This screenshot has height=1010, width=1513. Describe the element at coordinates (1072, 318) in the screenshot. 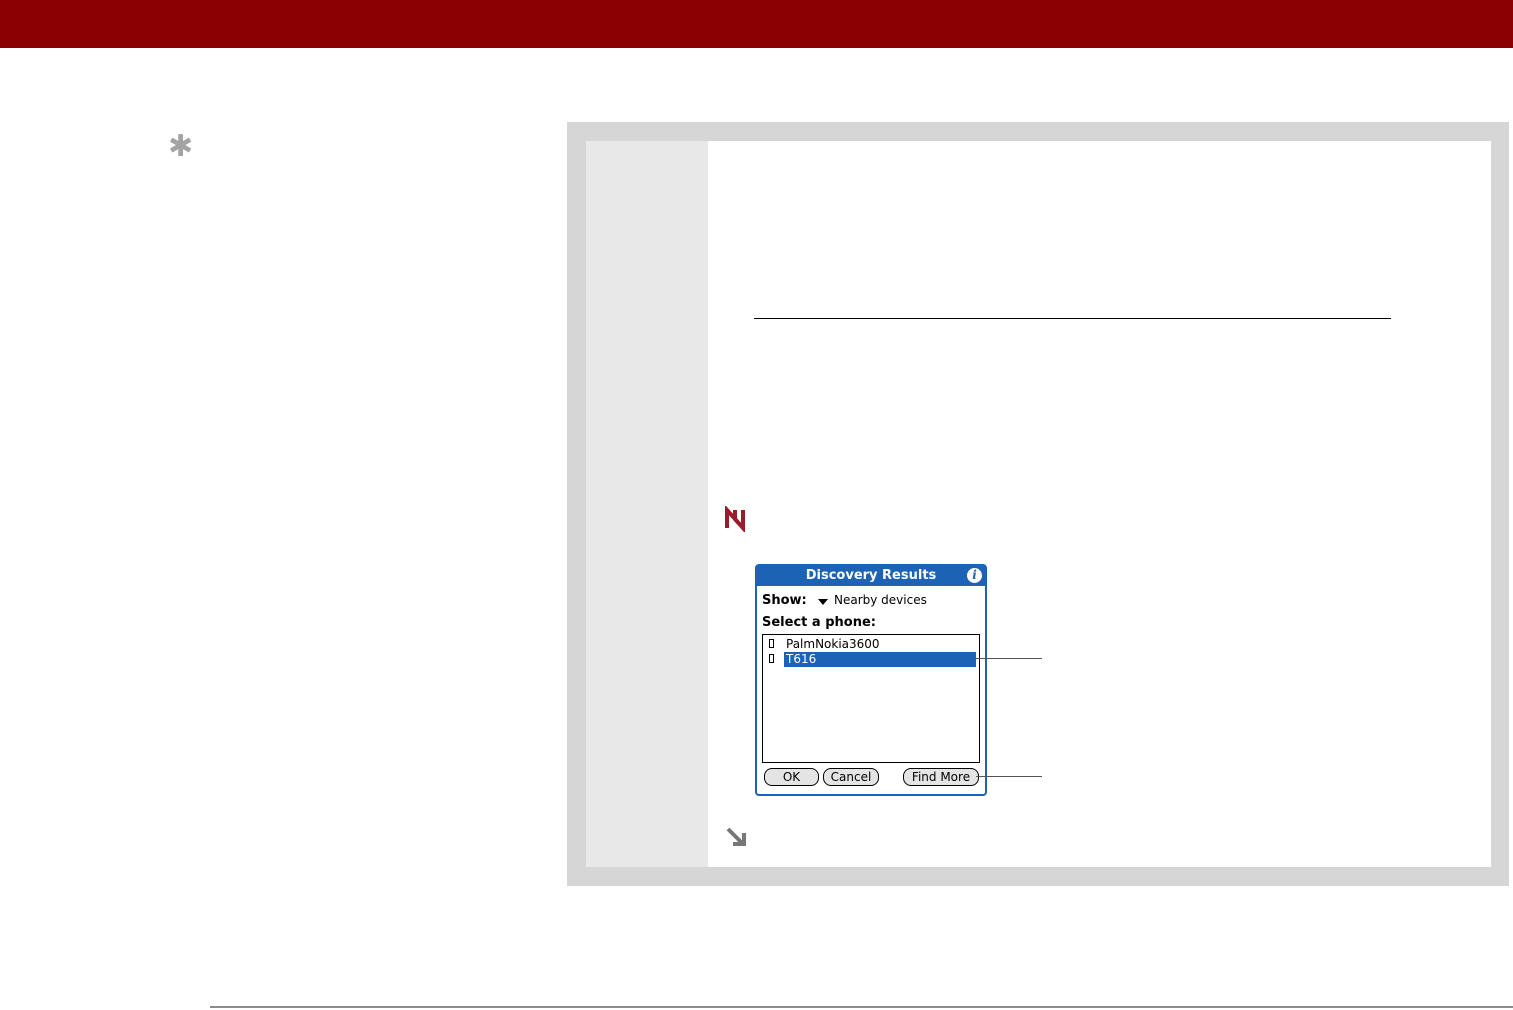

I see `section-divider` at that location.